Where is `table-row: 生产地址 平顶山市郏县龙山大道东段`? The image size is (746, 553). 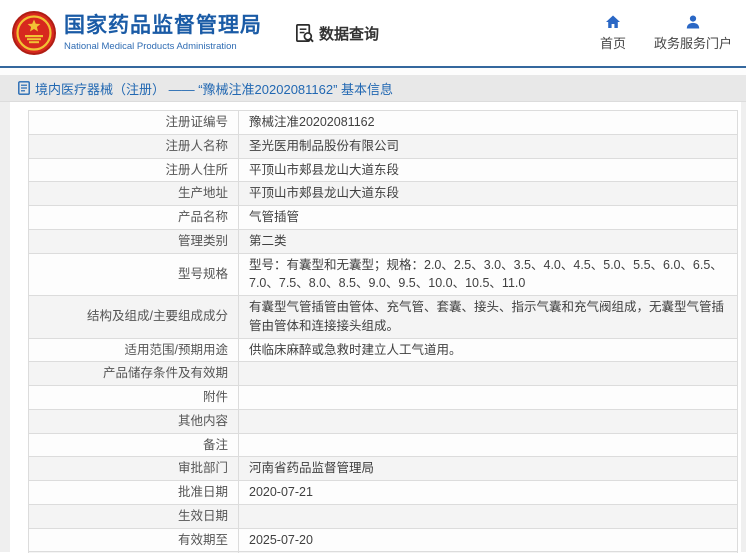
table-row: 生产地址 平顶山市郏县龙山大道东段 is located at coordinates (383, 193).